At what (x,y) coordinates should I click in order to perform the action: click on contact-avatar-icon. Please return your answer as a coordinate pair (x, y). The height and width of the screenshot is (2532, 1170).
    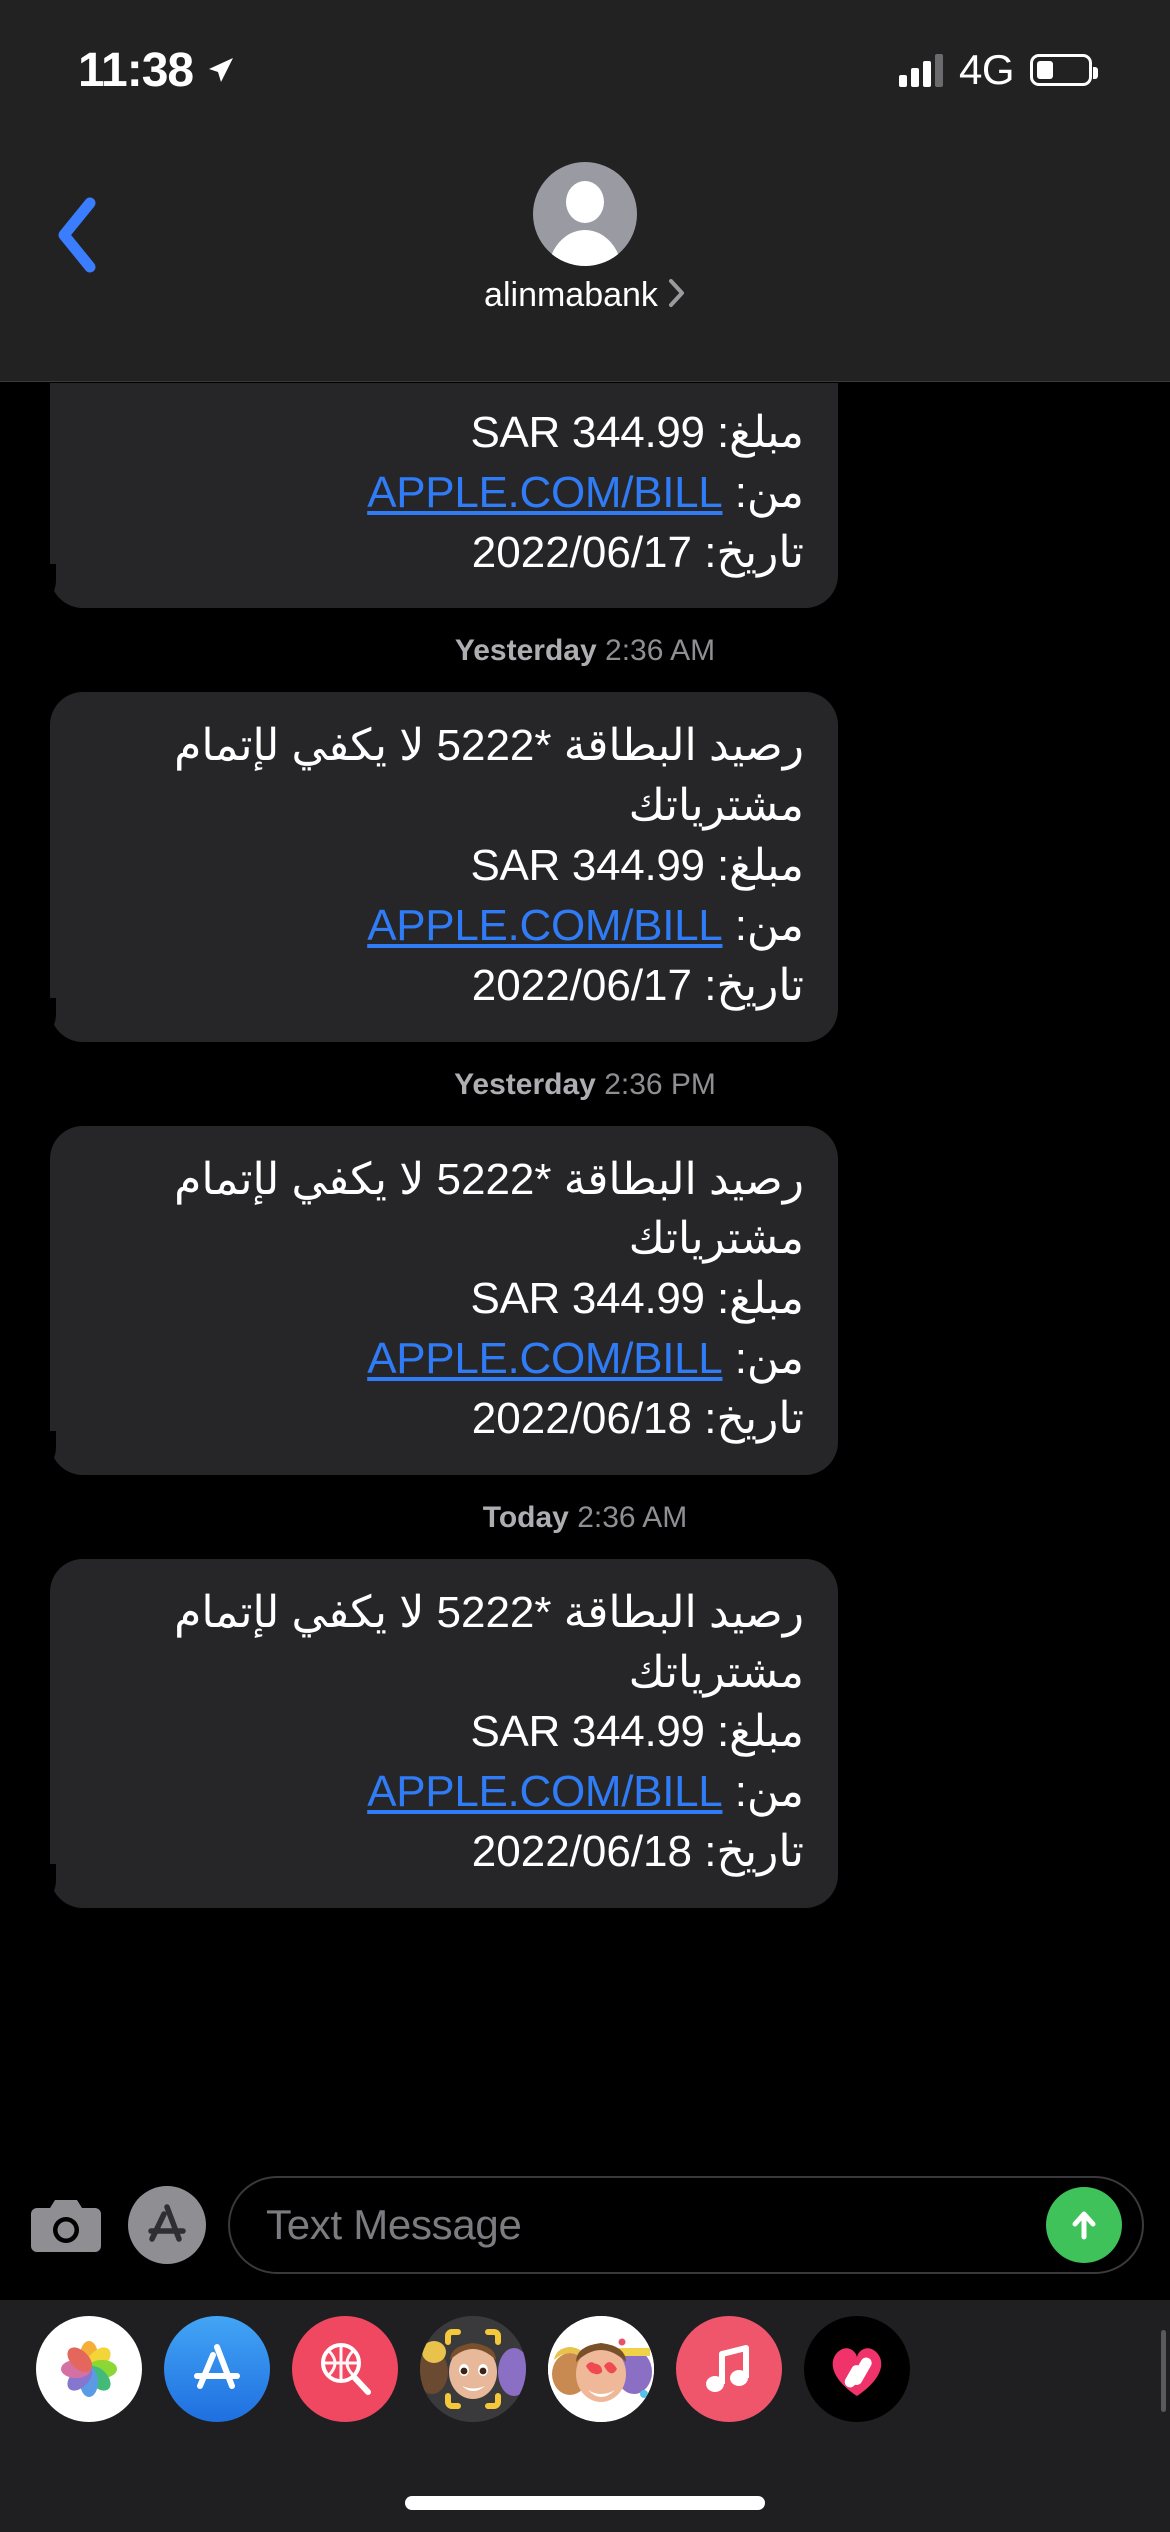
    Looking at the image, I should click on (585, 214).